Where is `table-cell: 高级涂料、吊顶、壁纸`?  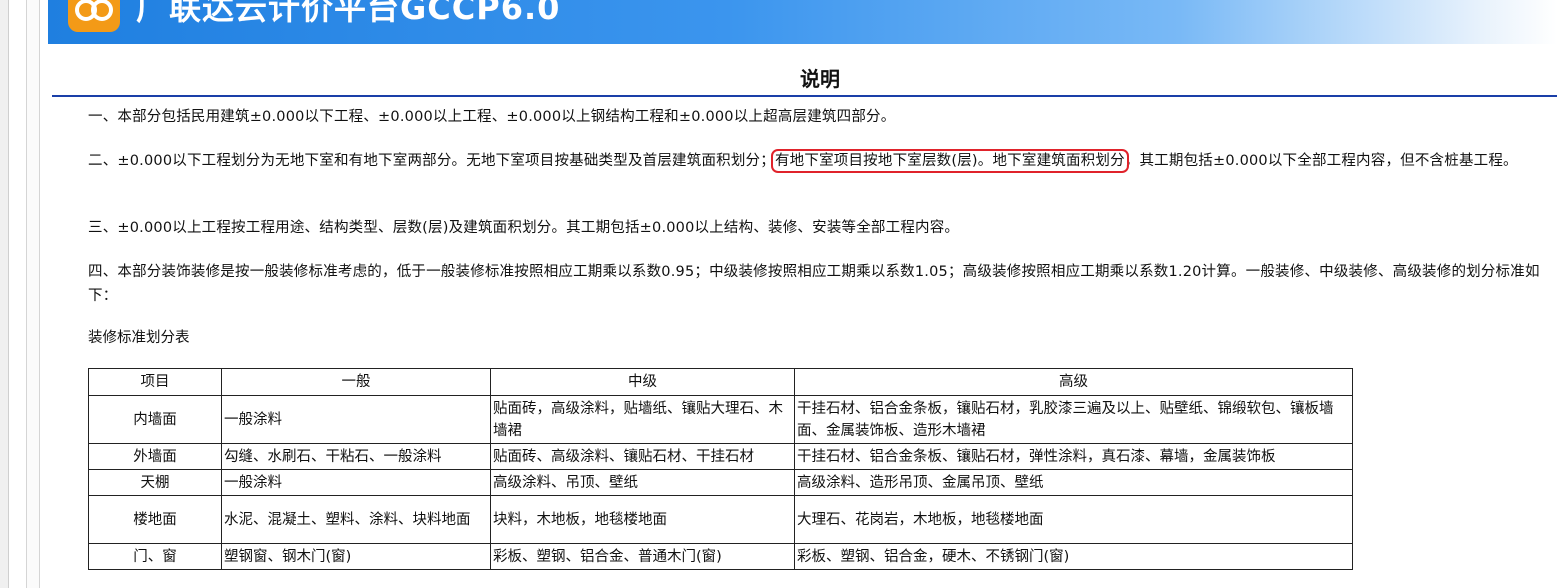 table-cell: 高级涂料、吊顶、壁纸 is located at coordinates (642, 482).